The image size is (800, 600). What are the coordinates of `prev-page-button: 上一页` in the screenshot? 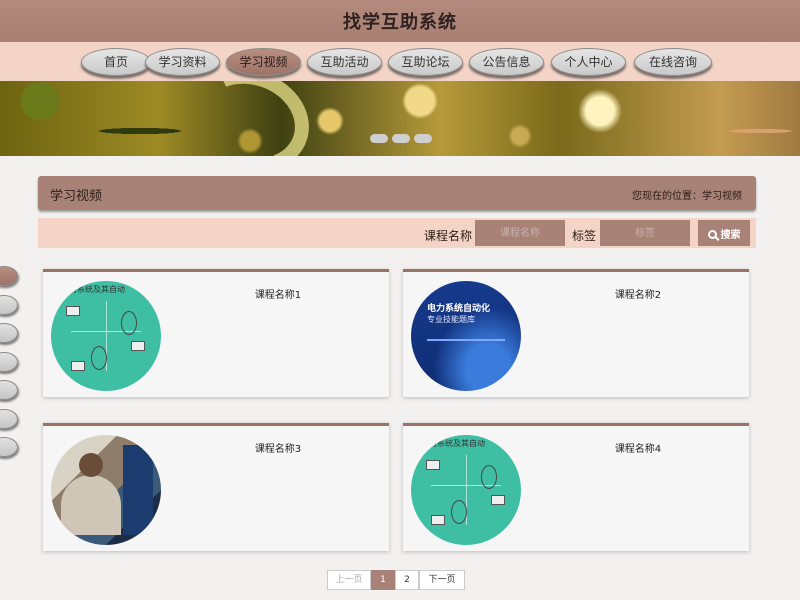 It's located at (349, 580).